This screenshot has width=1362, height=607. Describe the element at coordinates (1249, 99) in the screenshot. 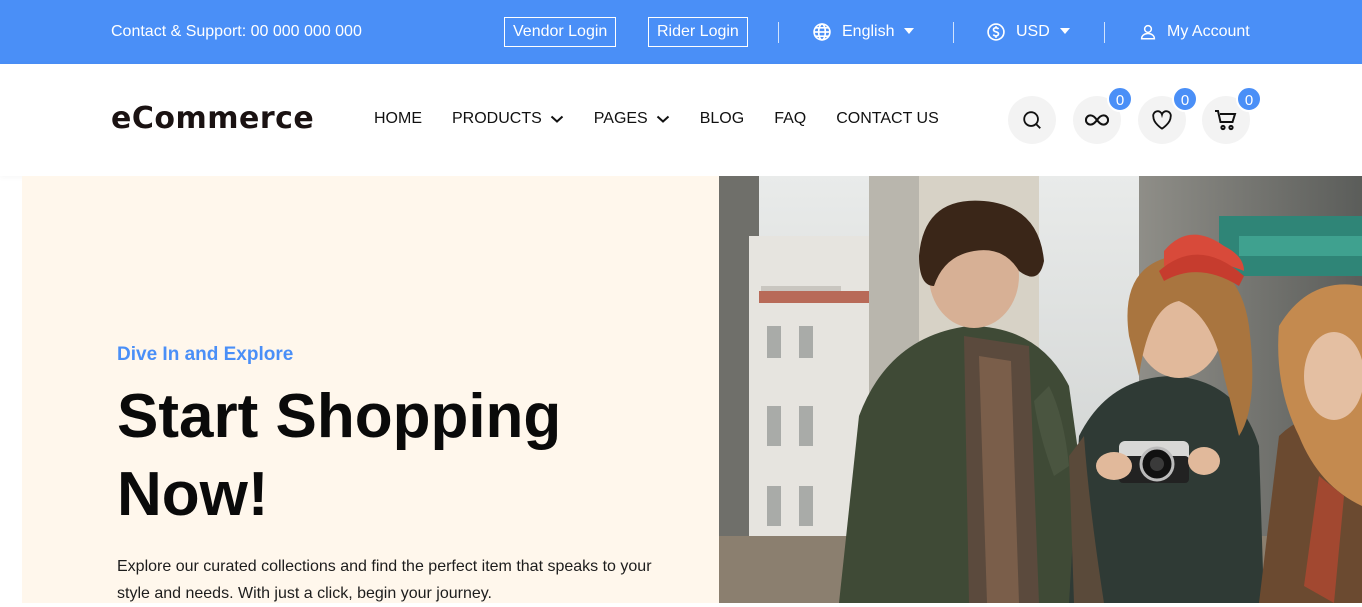

I see `cart-count-badge: 0` at that location.